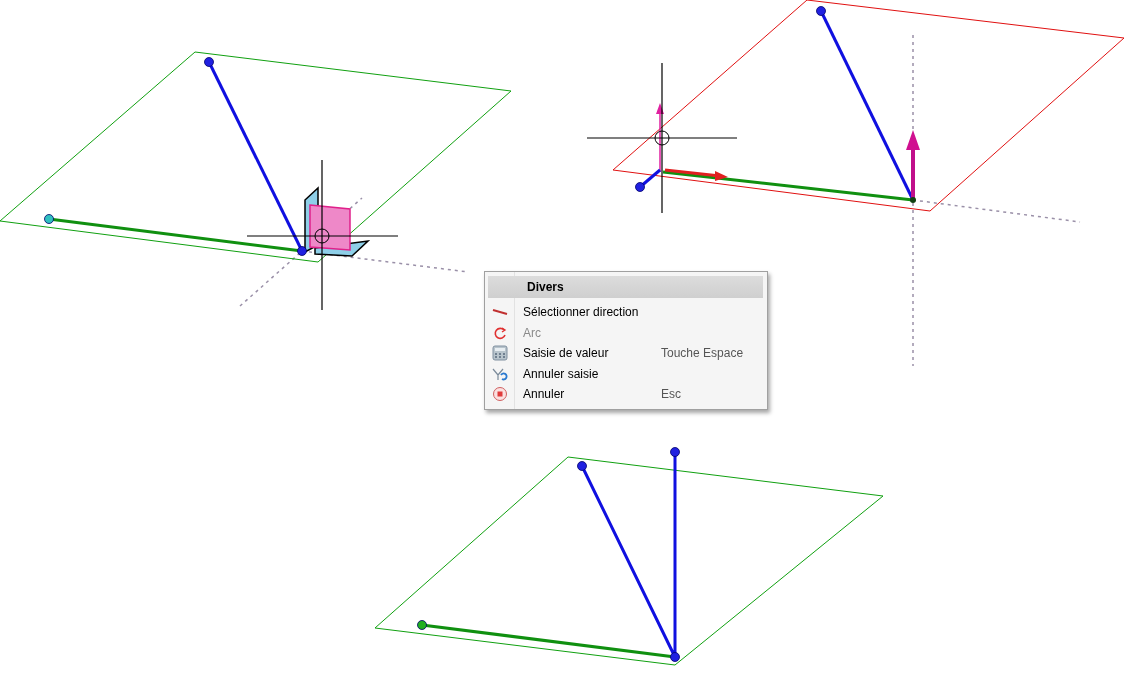 This screenshot has width=1124, height=676. What do you see at coordinates (532, 332) in the screenshot?
I see `menu-item-label: Arc` at bounding box center [532, 332].